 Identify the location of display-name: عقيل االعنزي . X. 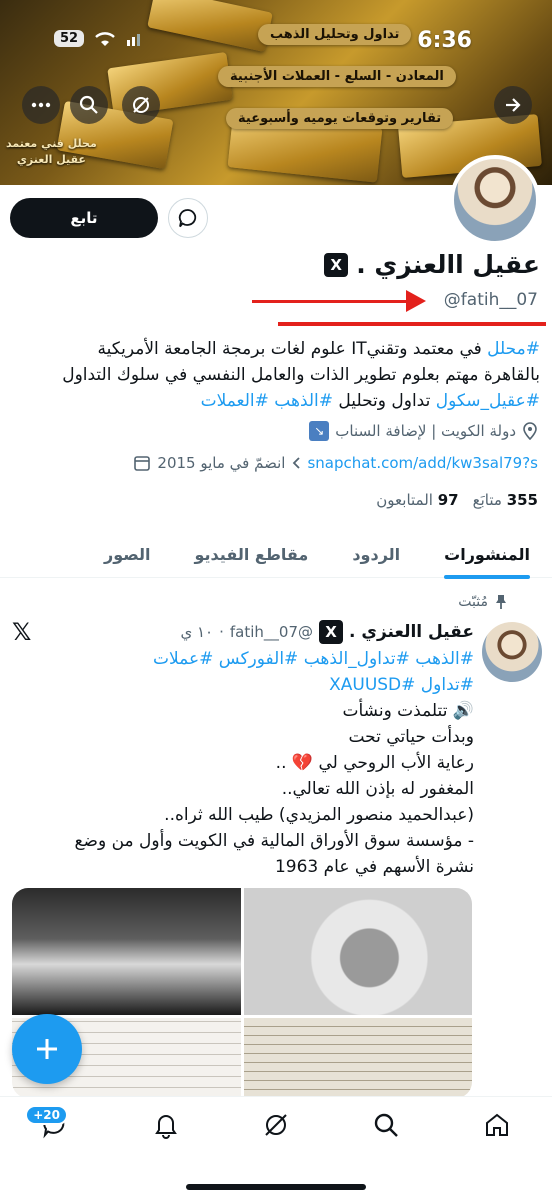
(432, 264).